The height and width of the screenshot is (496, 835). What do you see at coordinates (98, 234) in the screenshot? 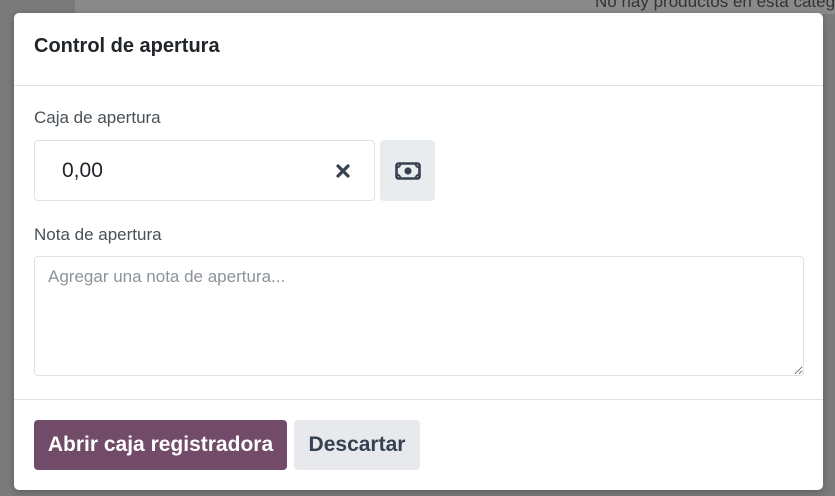
I see `opening-note-label: Nota de apertura` at bounding box center [98, 234].